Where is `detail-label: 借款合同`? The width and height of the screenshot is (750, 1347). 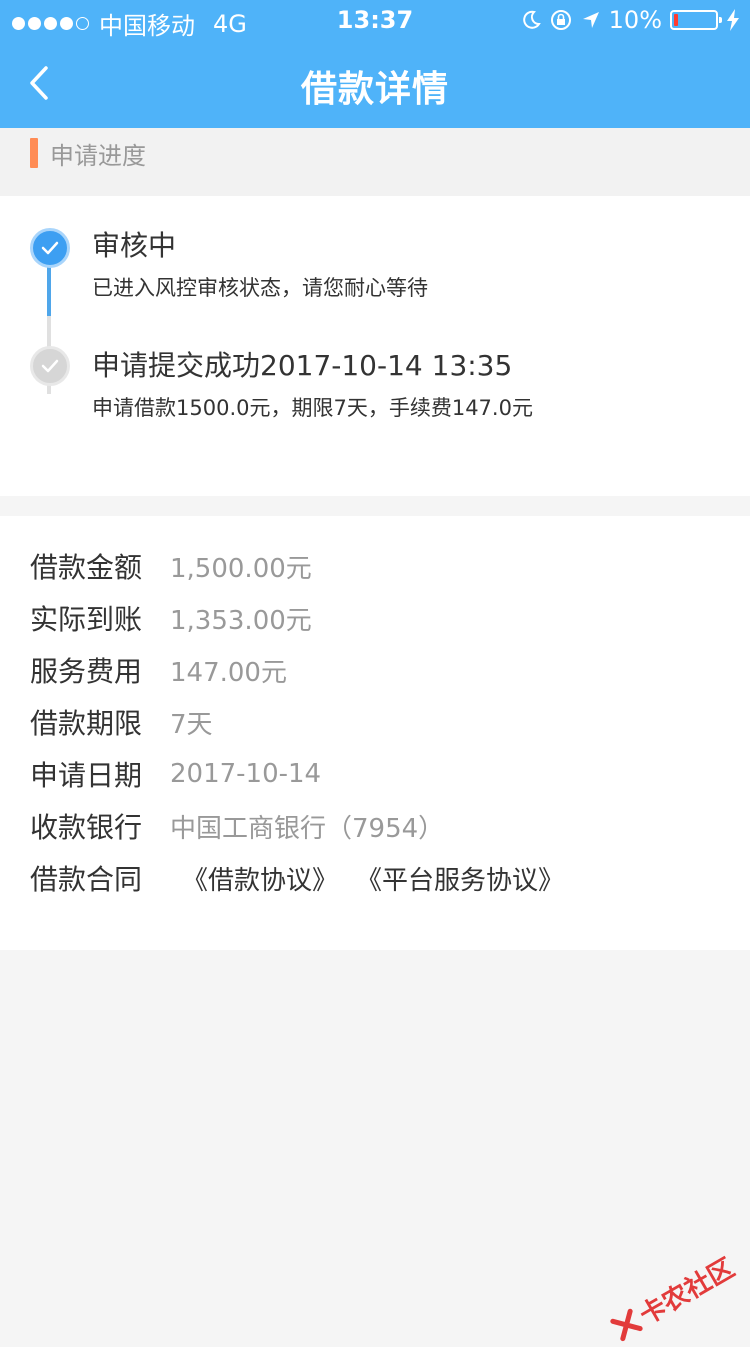 detail-label: 借款合同 is located at coordinates (100, 878).